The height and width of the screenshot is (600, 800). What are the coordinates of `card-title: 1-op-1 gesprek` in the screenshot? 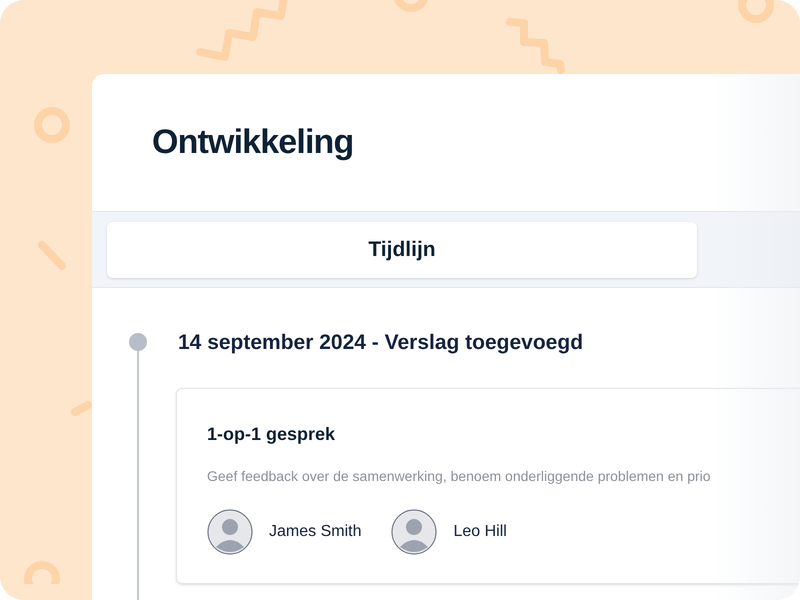 It's located at (271, 434).